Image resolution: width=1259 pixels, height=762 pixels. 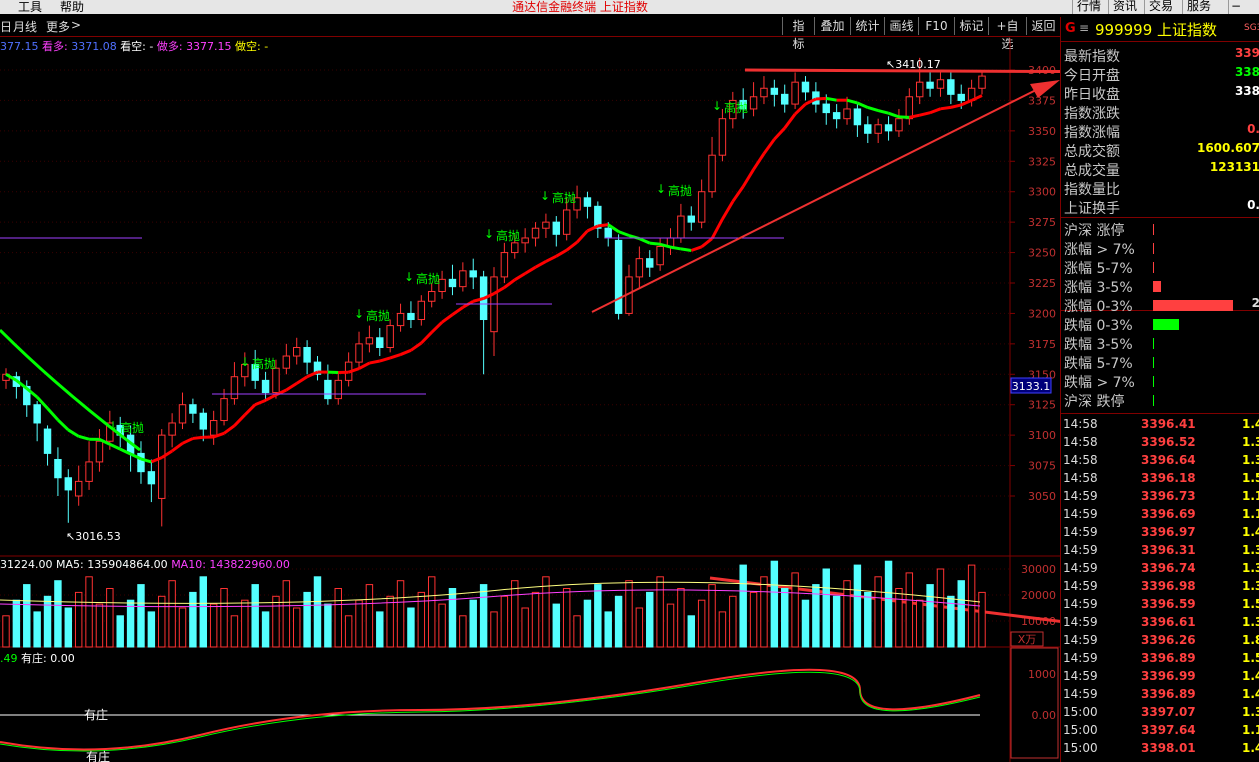 What do you see at coordinates (1070, 28) in the screenshot?
I see `group-icon: G` at bounding box center [1070, 28].